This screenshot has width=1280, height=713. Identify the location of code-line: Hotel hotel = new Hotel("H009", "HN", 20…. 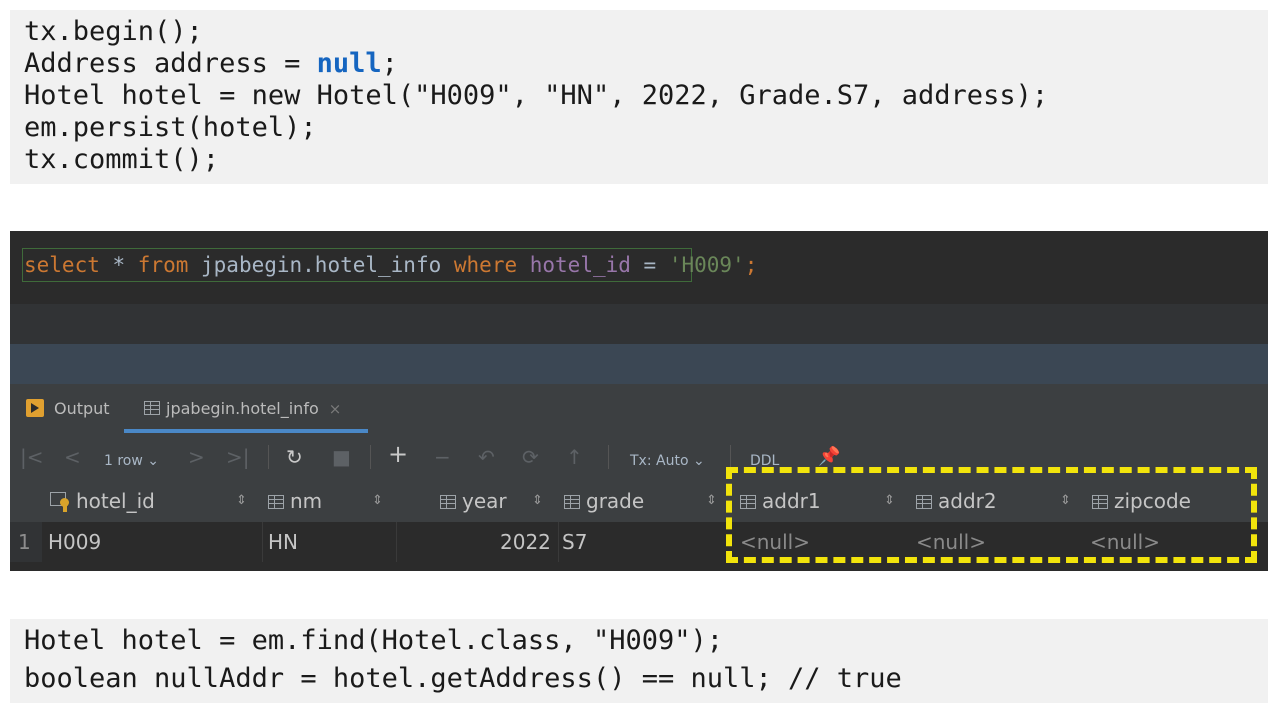
(536, 95).